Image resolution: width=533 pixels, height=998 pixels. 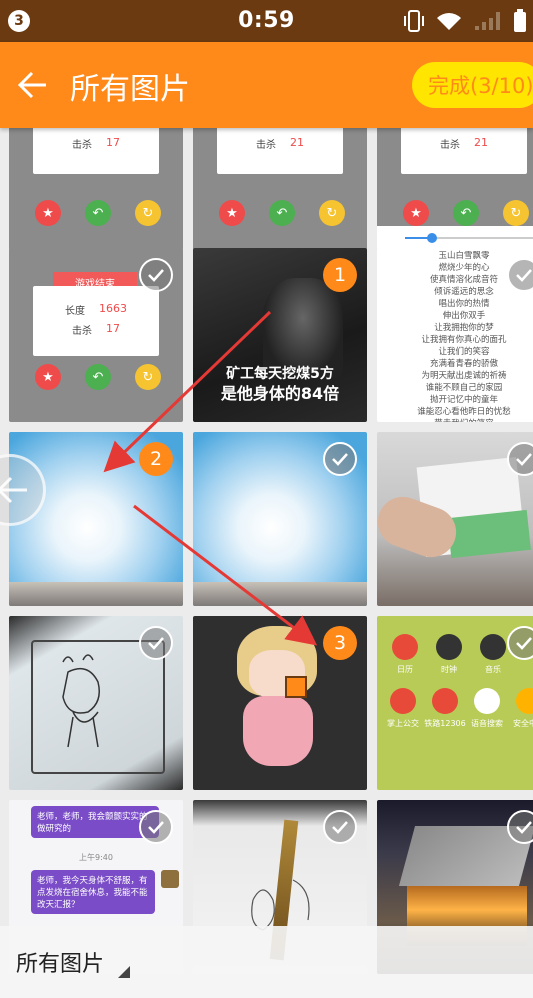 I want to click on album-selector-bar: 所有图片, so click(x=266, y=962).